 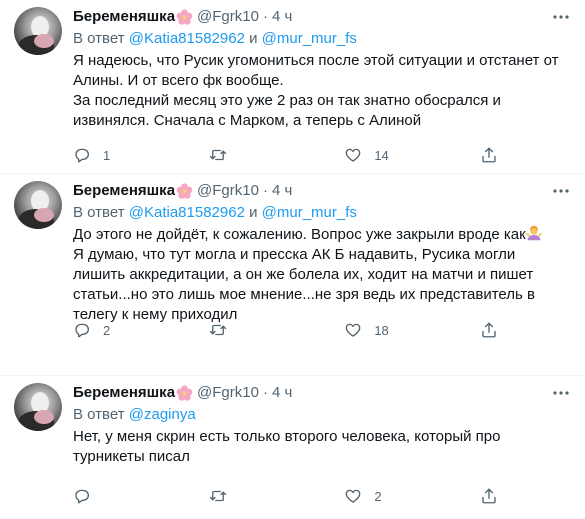 I want to click on reply-button, so click(x=103, y=496).